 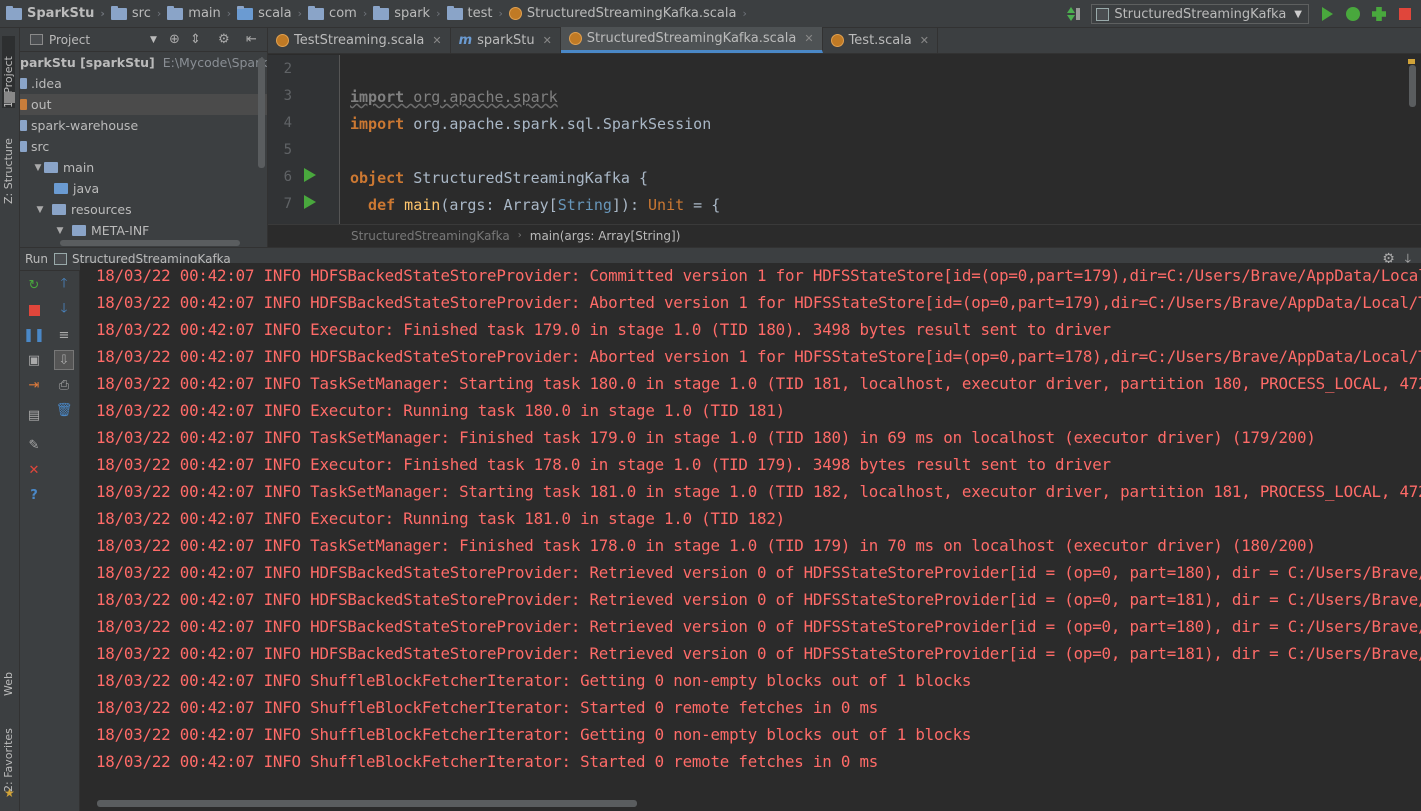 What do you see at coordinates (34, 495) in the screenshot?
I see `help-icon: ?` at bounding box center [34, 495].